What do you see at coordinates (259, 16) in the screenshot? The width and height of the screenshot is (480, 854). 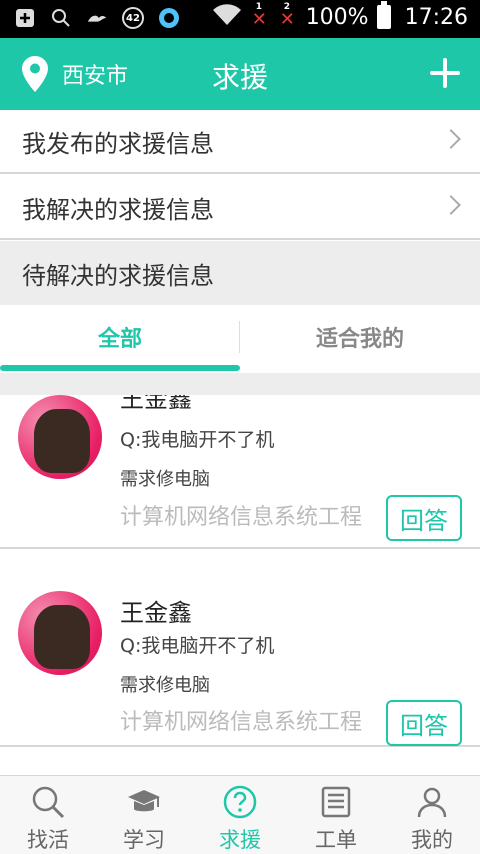 I see `no-signal-sim1-icon: 1 ✕` at bounding box center [259, 16].